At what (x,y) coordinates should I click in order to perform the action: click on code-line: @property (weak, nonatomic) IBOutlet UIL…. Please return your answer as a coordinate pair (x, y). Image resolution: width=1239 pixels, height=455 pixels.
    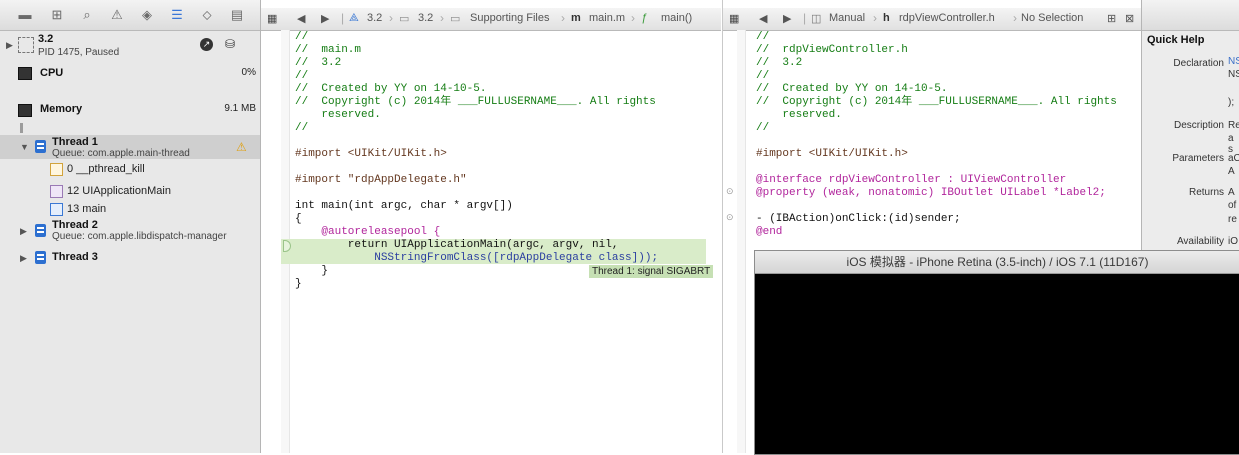
    Looking at the image, I should click on (931, 193).